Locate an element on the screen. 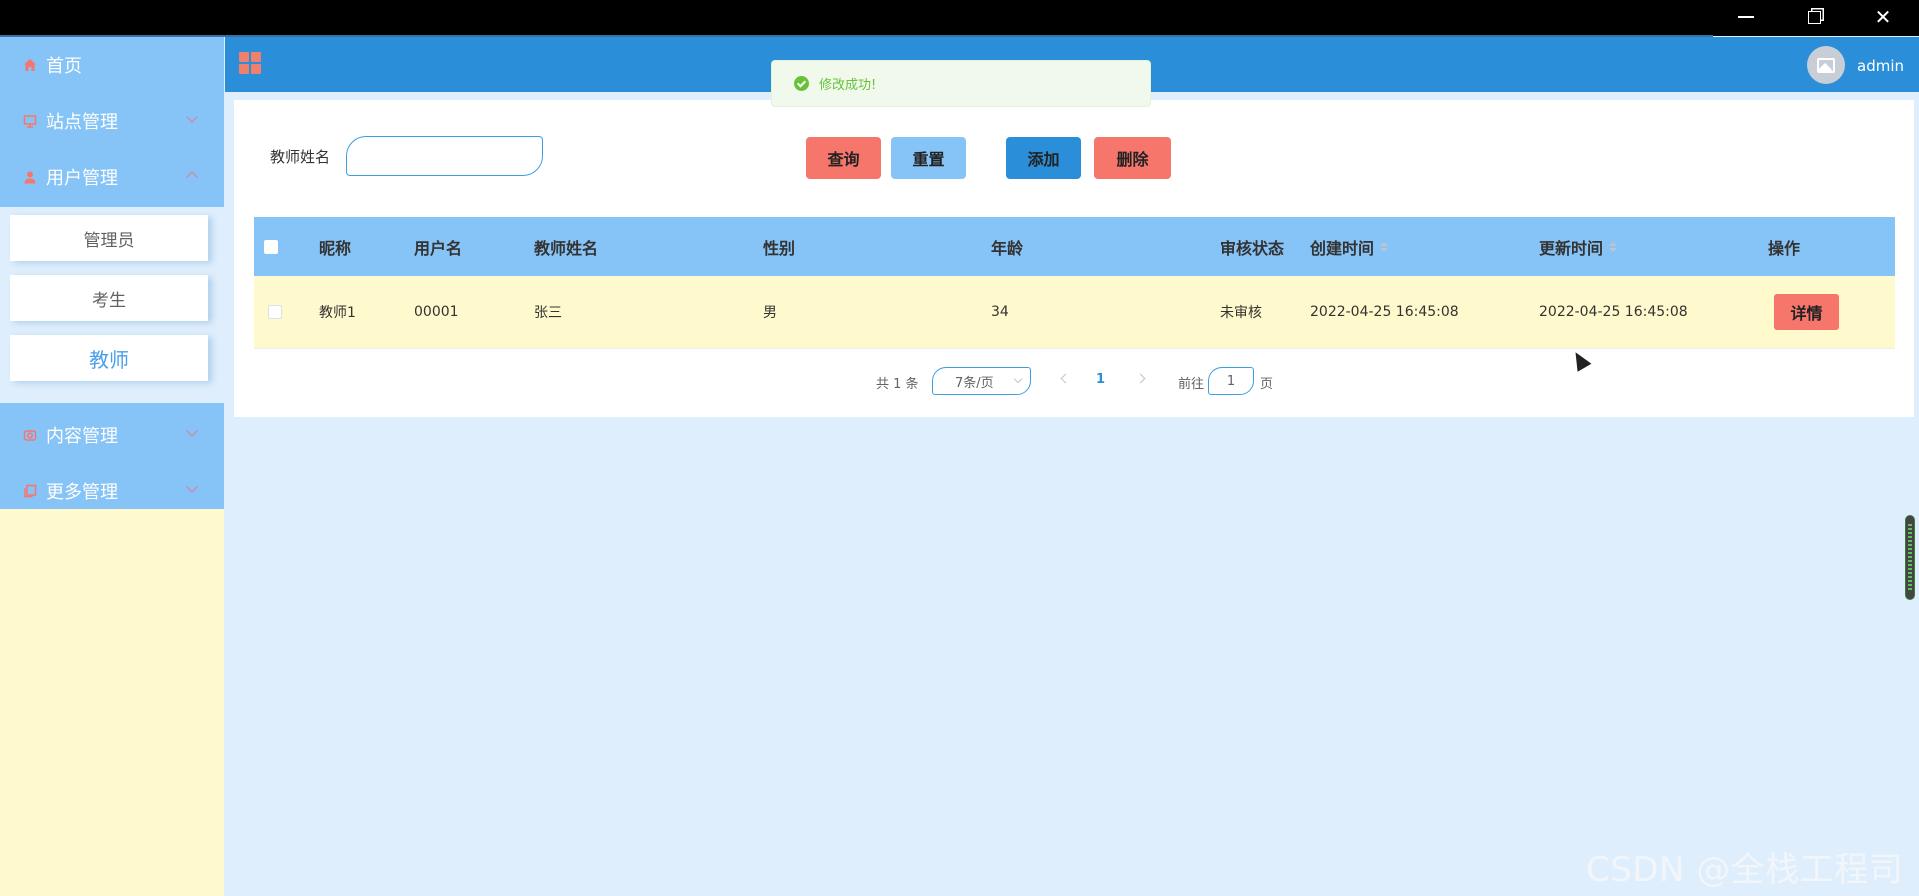 This screenshot has height=896, width=1919. submenu-item-label: 考生 is located at coordinates (109, 300).